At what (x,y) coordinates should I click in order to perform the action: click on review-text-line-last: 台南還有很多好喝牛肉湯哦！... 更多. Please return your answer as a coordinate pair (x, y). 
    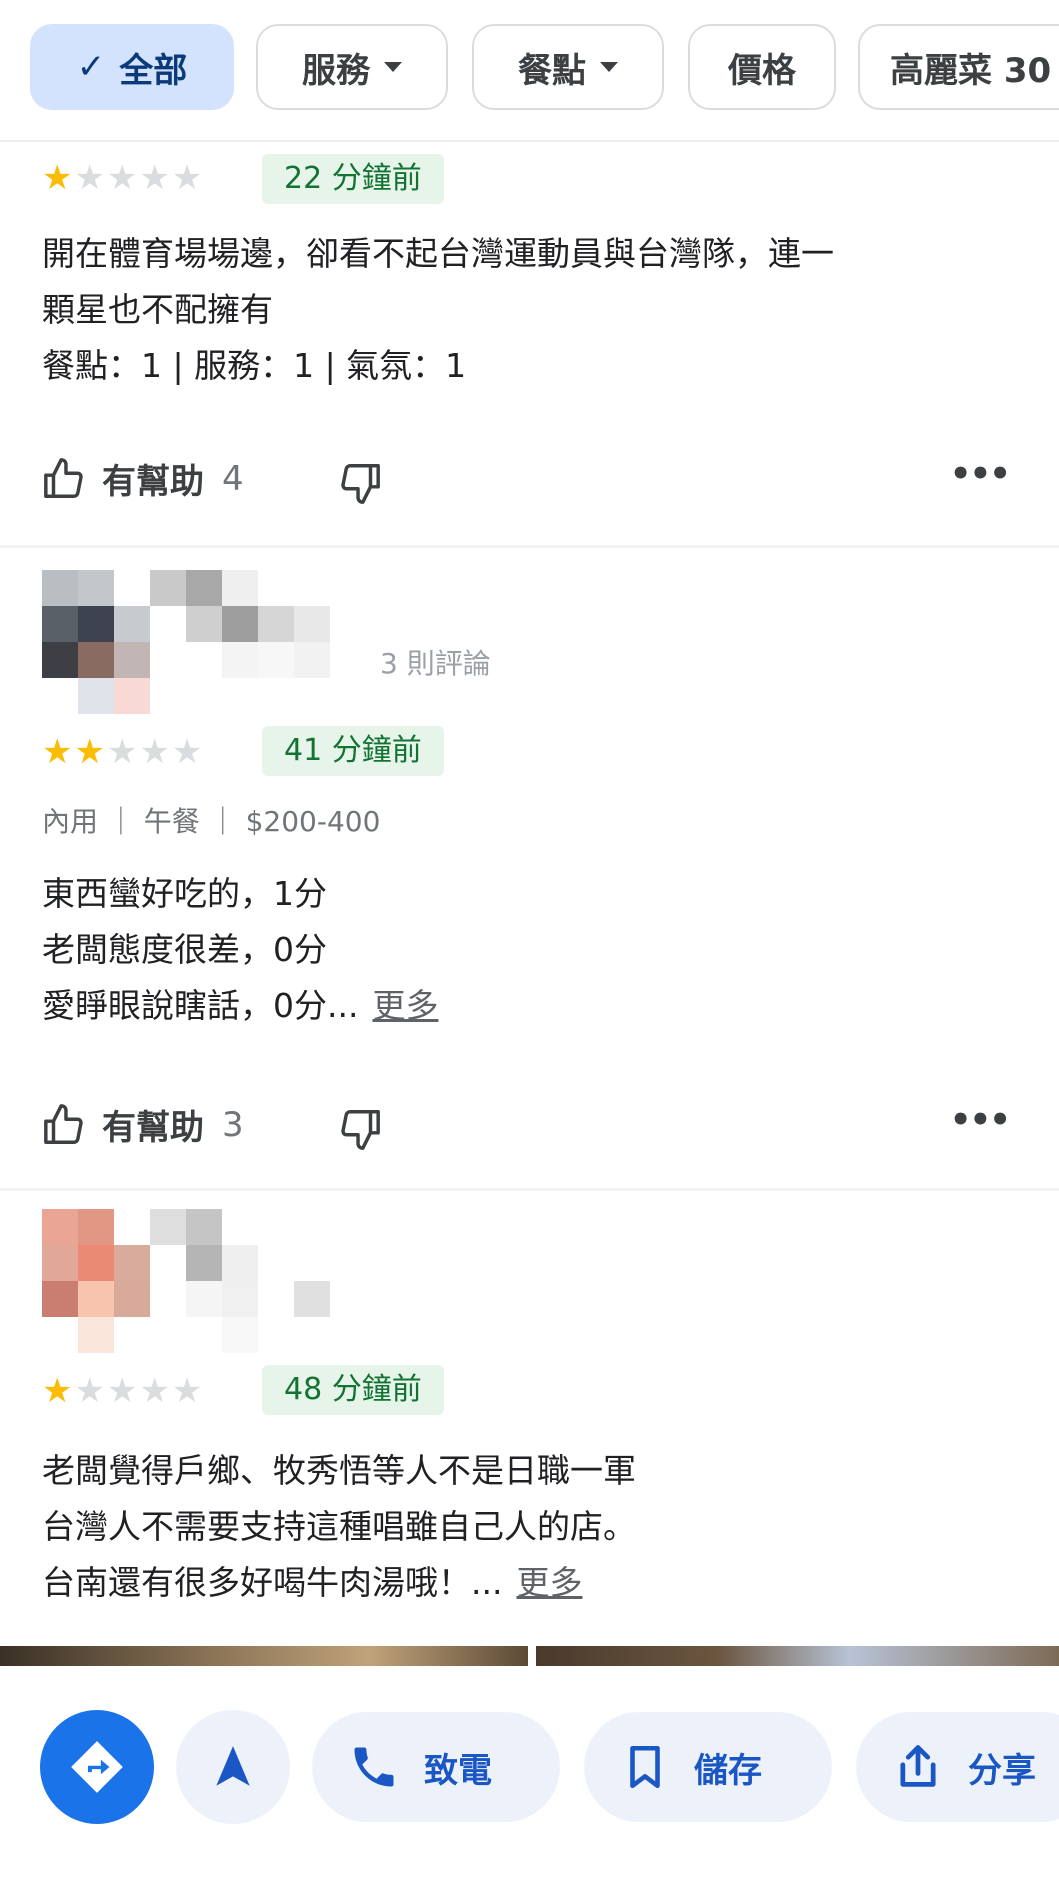
    Looking at the image, I should click on (312, 1583).